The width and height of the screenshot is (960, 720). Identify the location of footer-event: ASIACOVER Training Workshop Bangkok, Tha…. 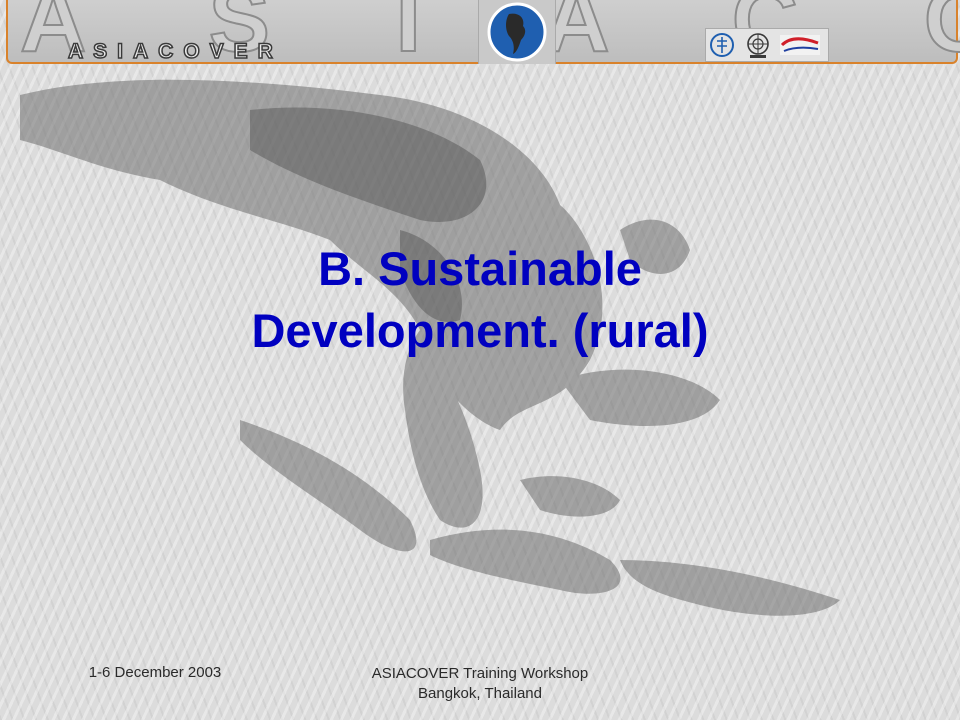
(480, 684).